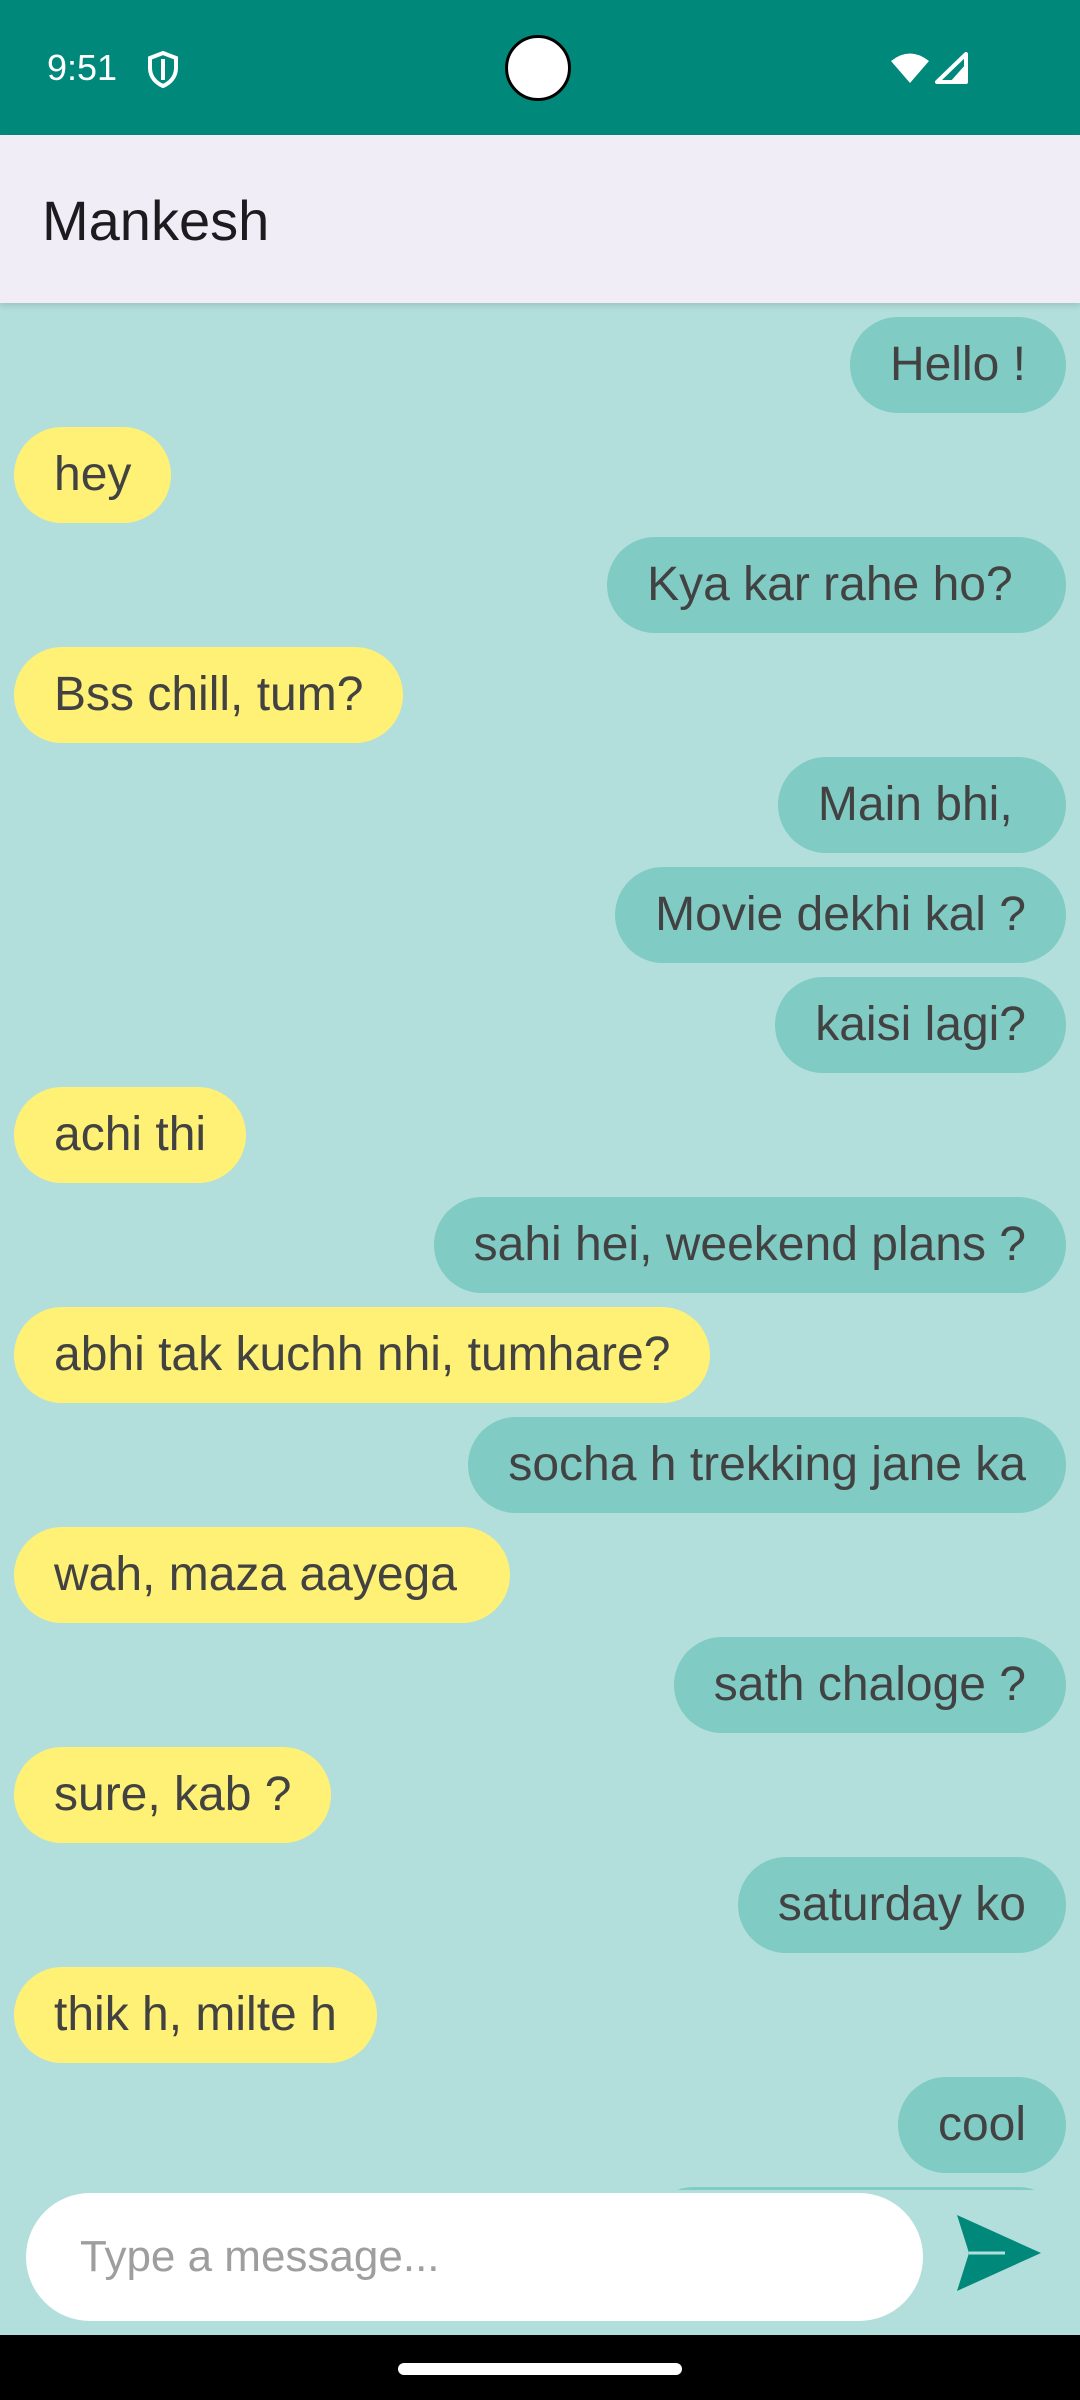 Image resolution: width=1080 pixels, height=2400 pixels. Describe the element at coordinates (93, 475) in the screenshot. I see `received-message-bubble: hey` at that location.